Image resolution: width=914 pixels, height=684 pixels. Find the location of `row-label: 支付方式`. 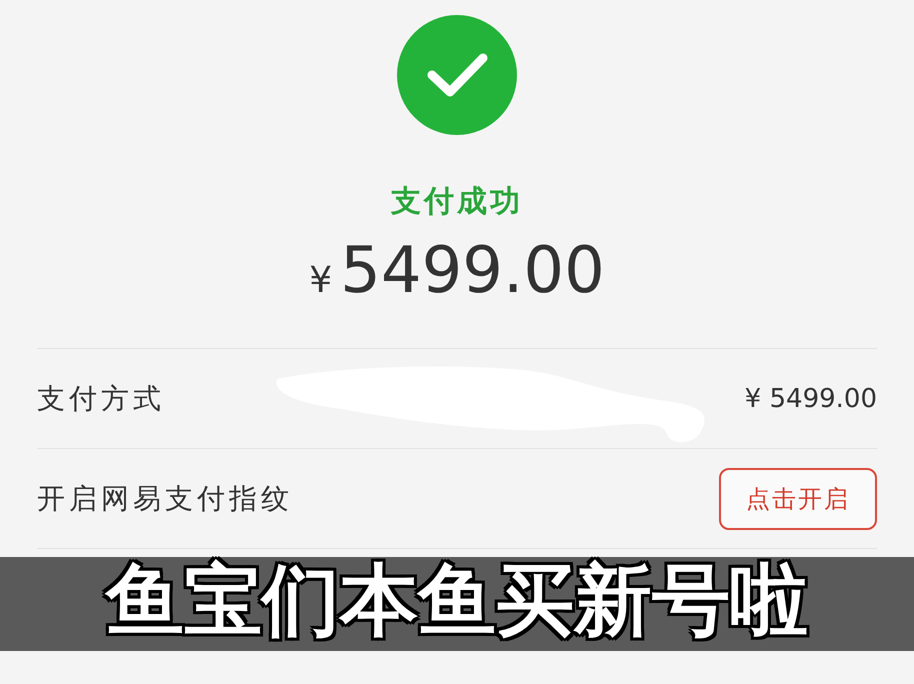

row-label: 支付方式 is located at coordinates (101, 398).